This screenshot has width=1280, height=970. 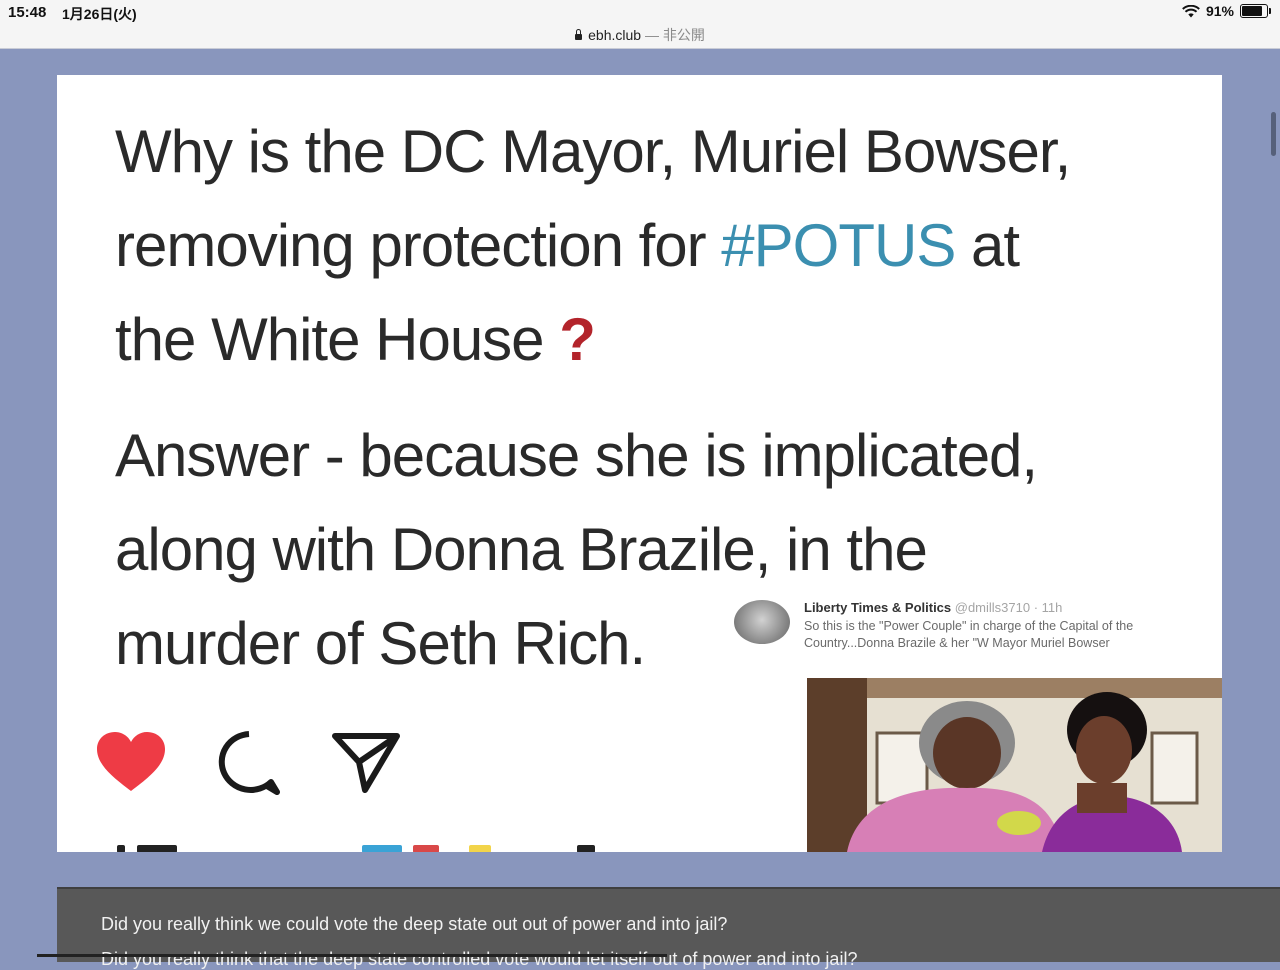 I want to click on post-actions, so click(x=248, y=763).